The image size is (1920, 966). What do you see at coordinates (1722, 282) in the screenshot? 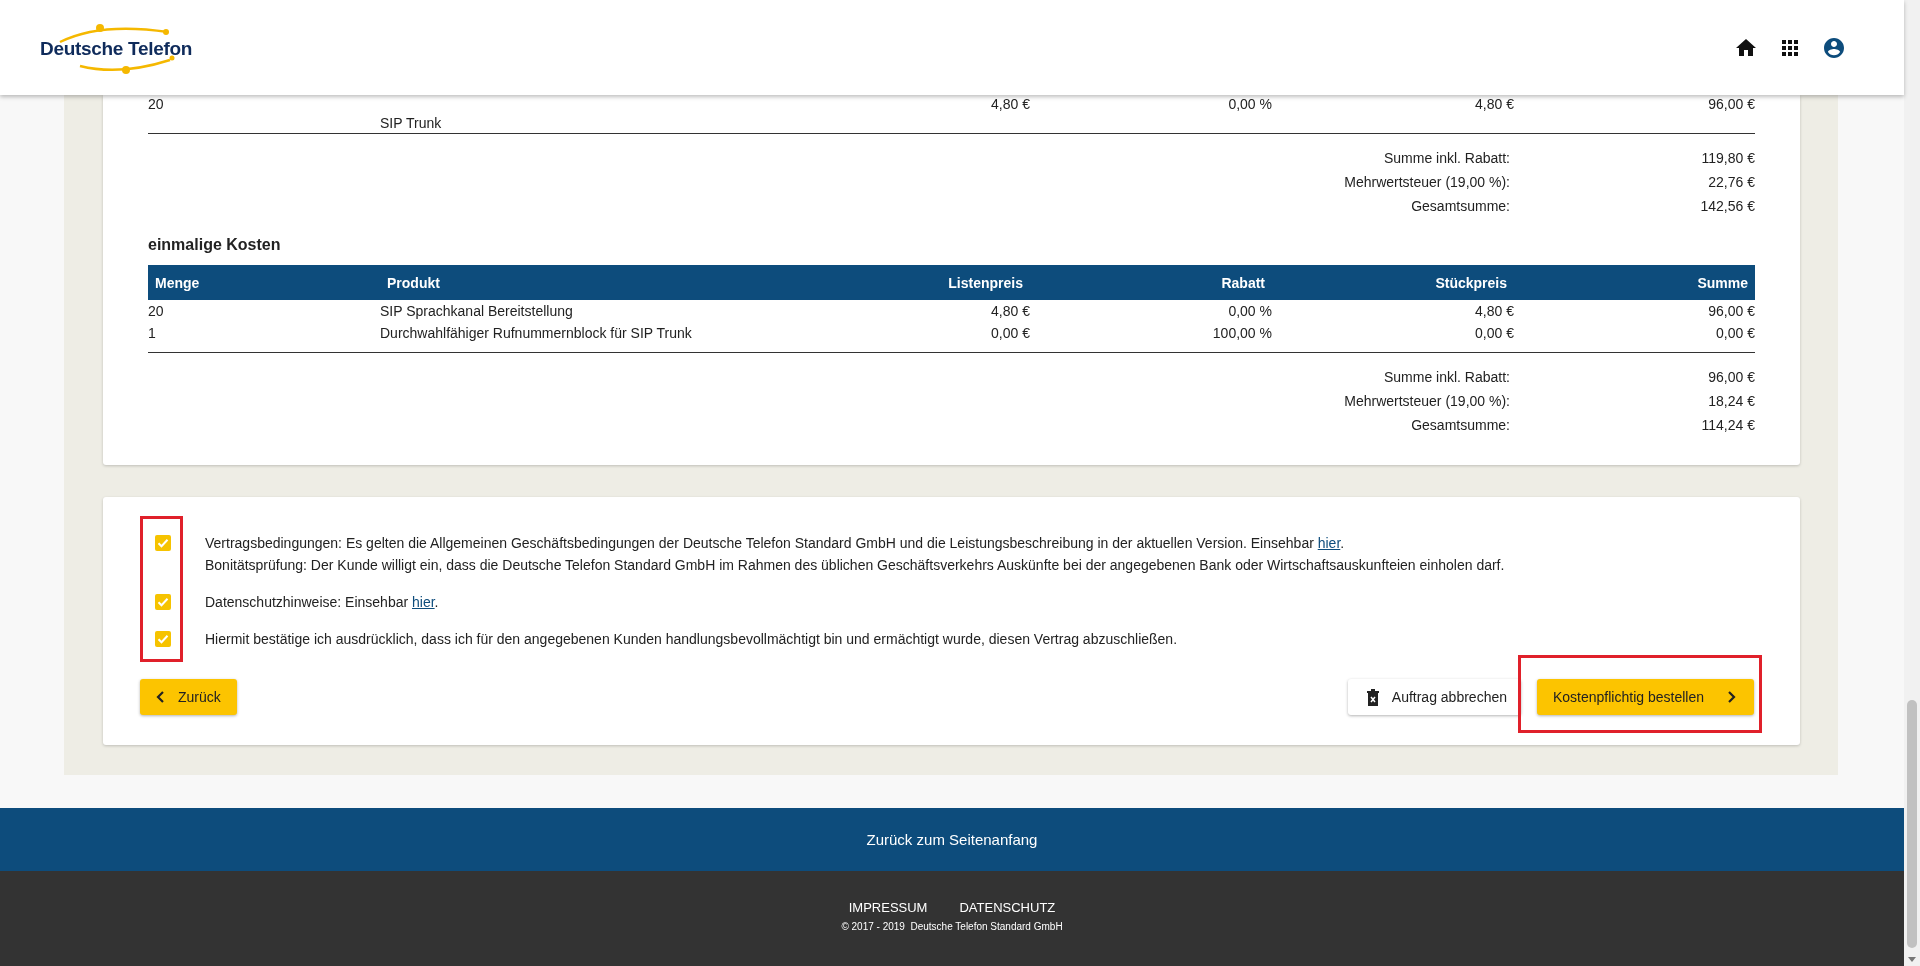
I see `column-header: Summe` at bounding box center [1722, 282].